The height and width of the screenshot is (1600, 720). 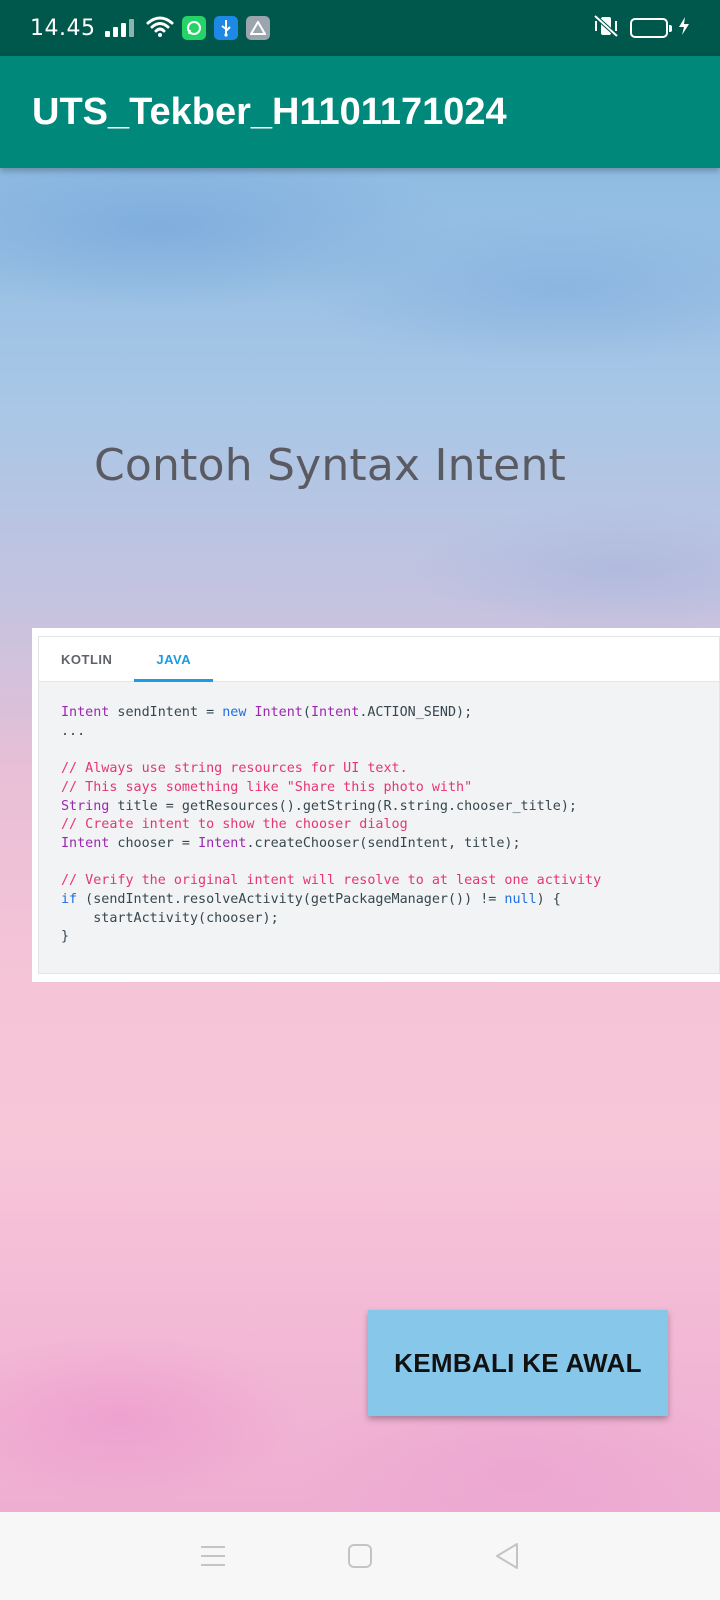 I want to click on status-bar: 14.45, so click(x=360, y=28).